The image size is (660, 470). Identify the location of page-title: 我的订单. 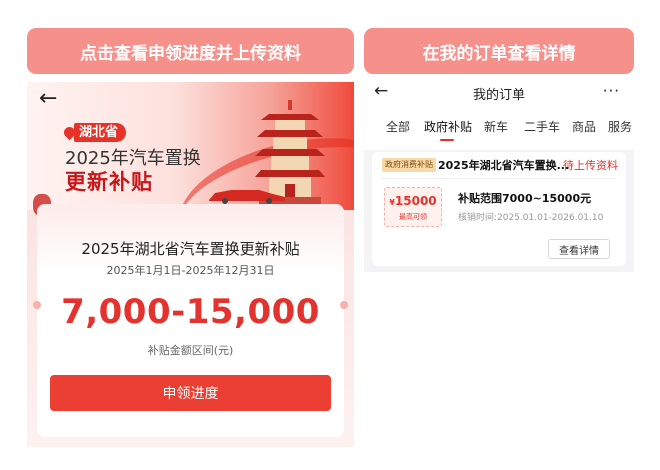
(498, 95).